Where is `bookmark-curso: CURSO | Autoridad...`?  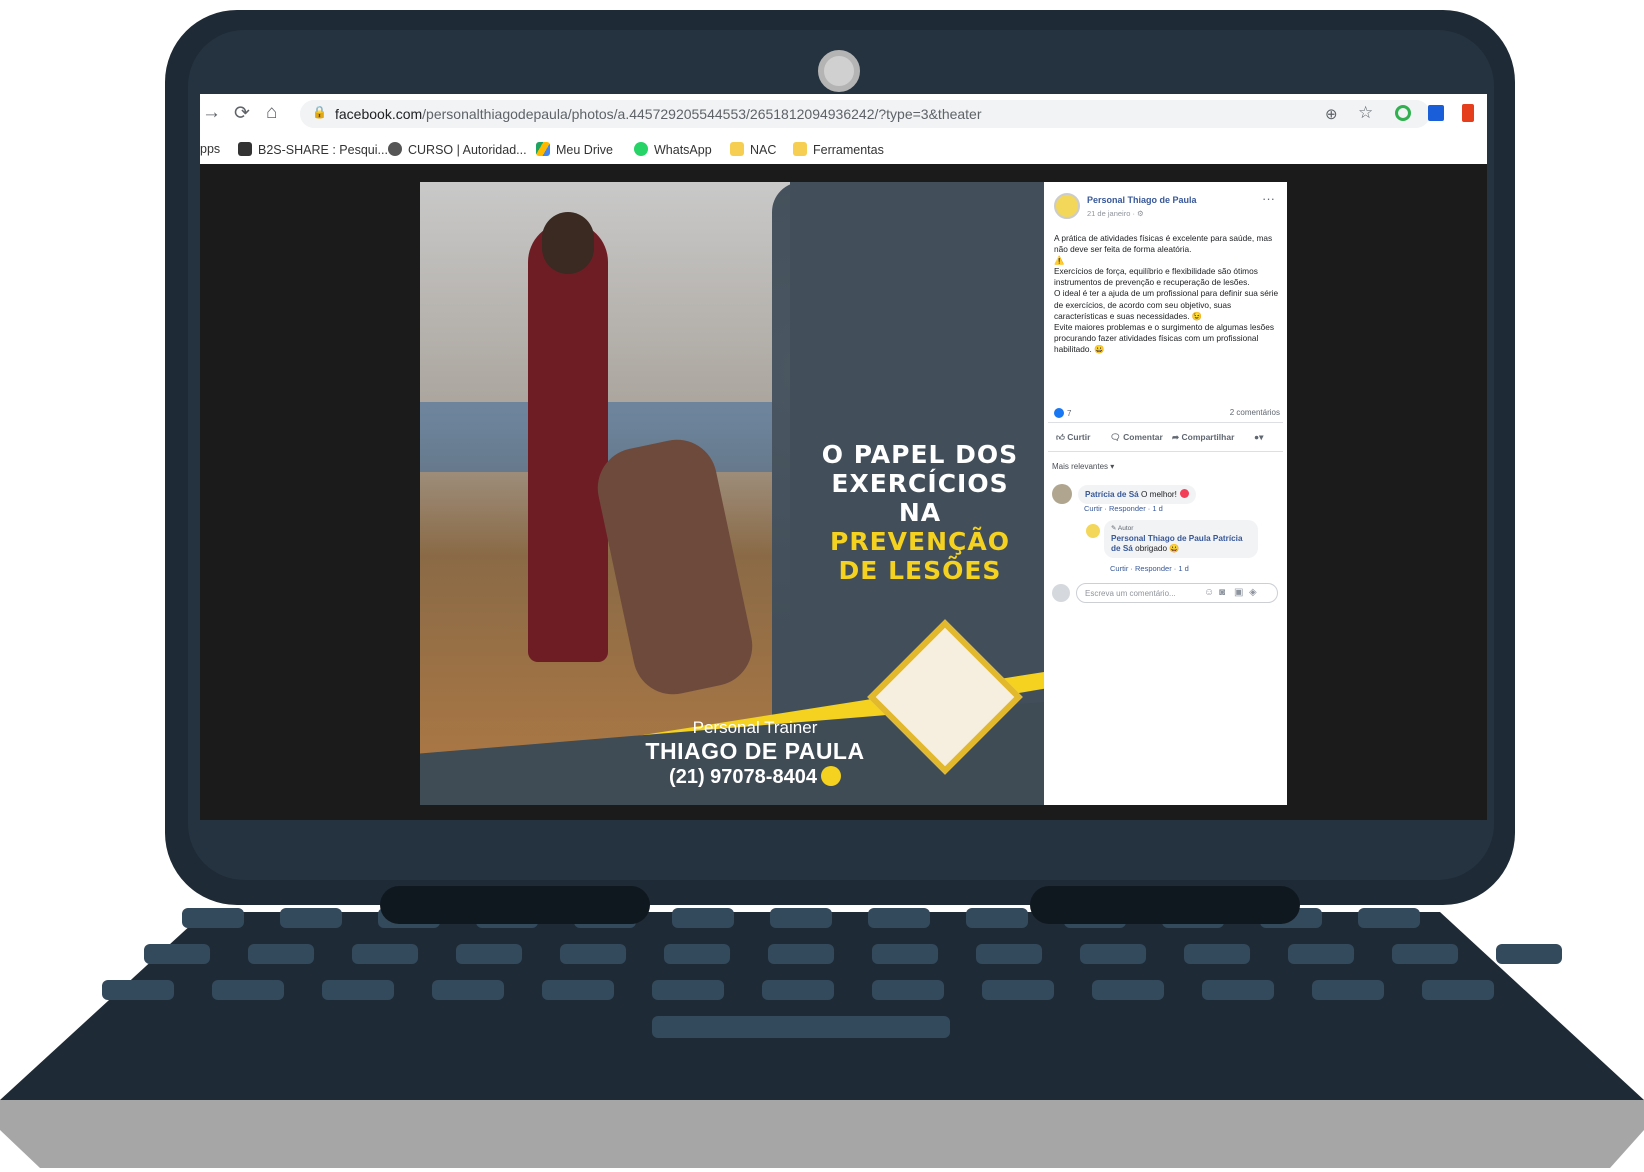 bookmark-curso: CURSO | Autoridad... is located at coordinates (457, 149).